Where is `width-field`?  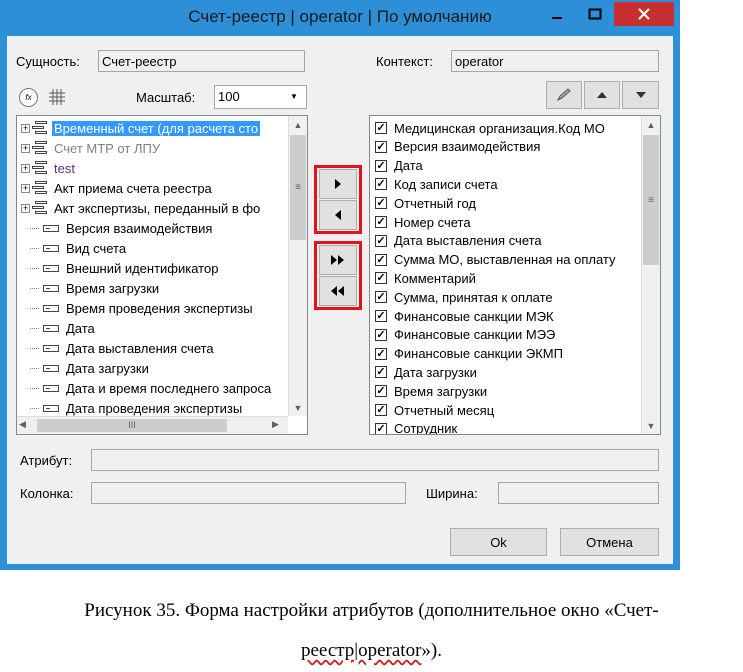
width-field is located at coordinates (578, 493).